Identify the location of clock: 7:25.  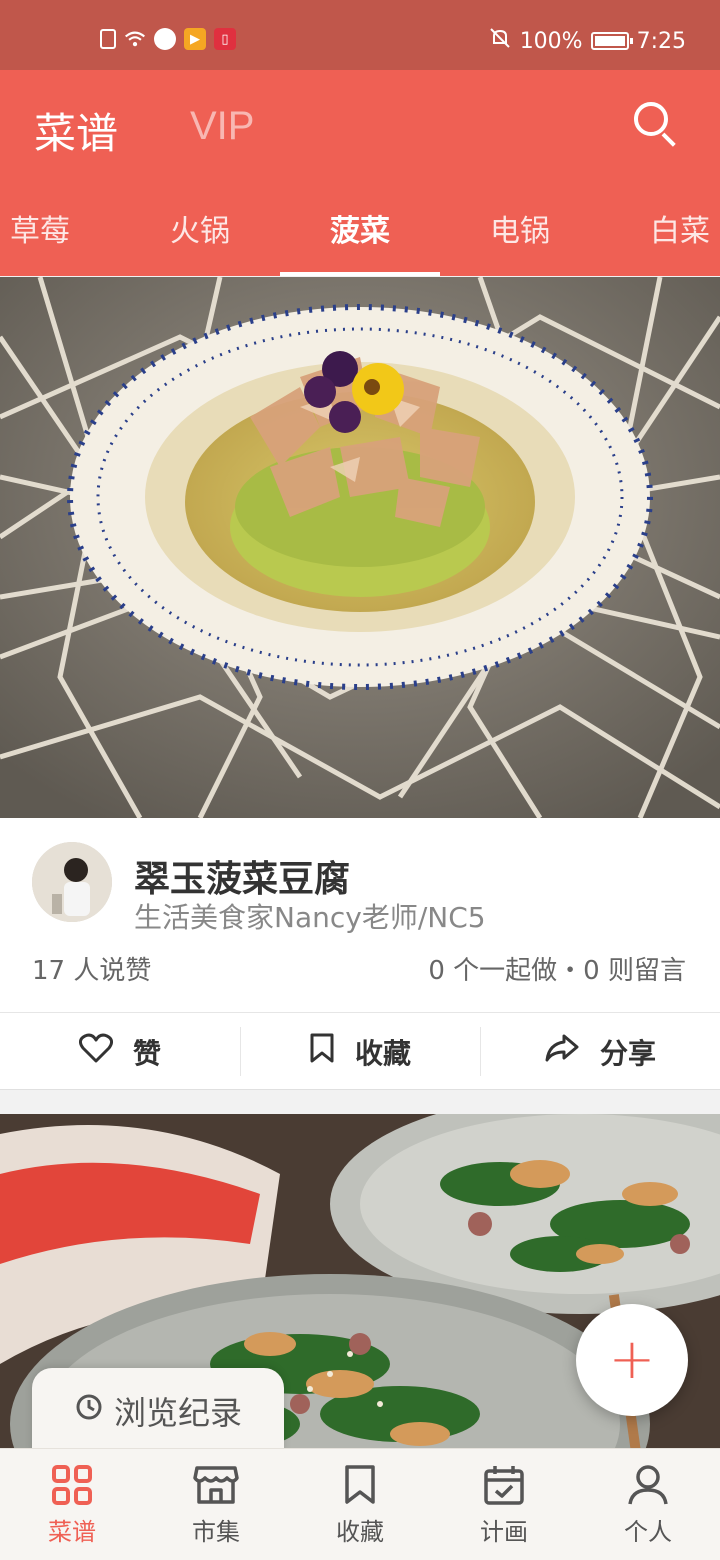
(661, 41).